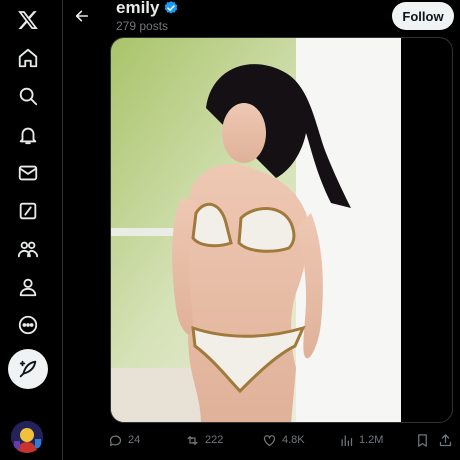 The width and height of the screenshot is (460, 460). I want to click on x-logo-icon, so click(28, 20).